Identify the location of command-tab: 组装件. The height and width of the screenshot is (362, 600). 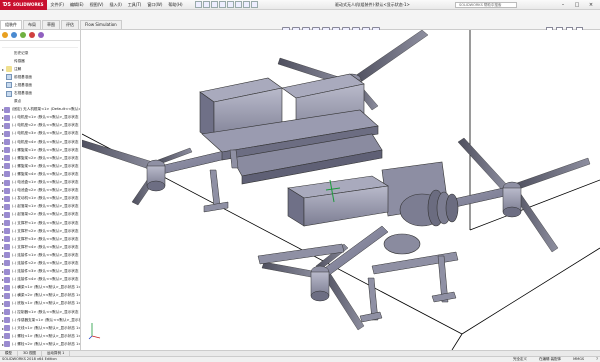
(11, 24).